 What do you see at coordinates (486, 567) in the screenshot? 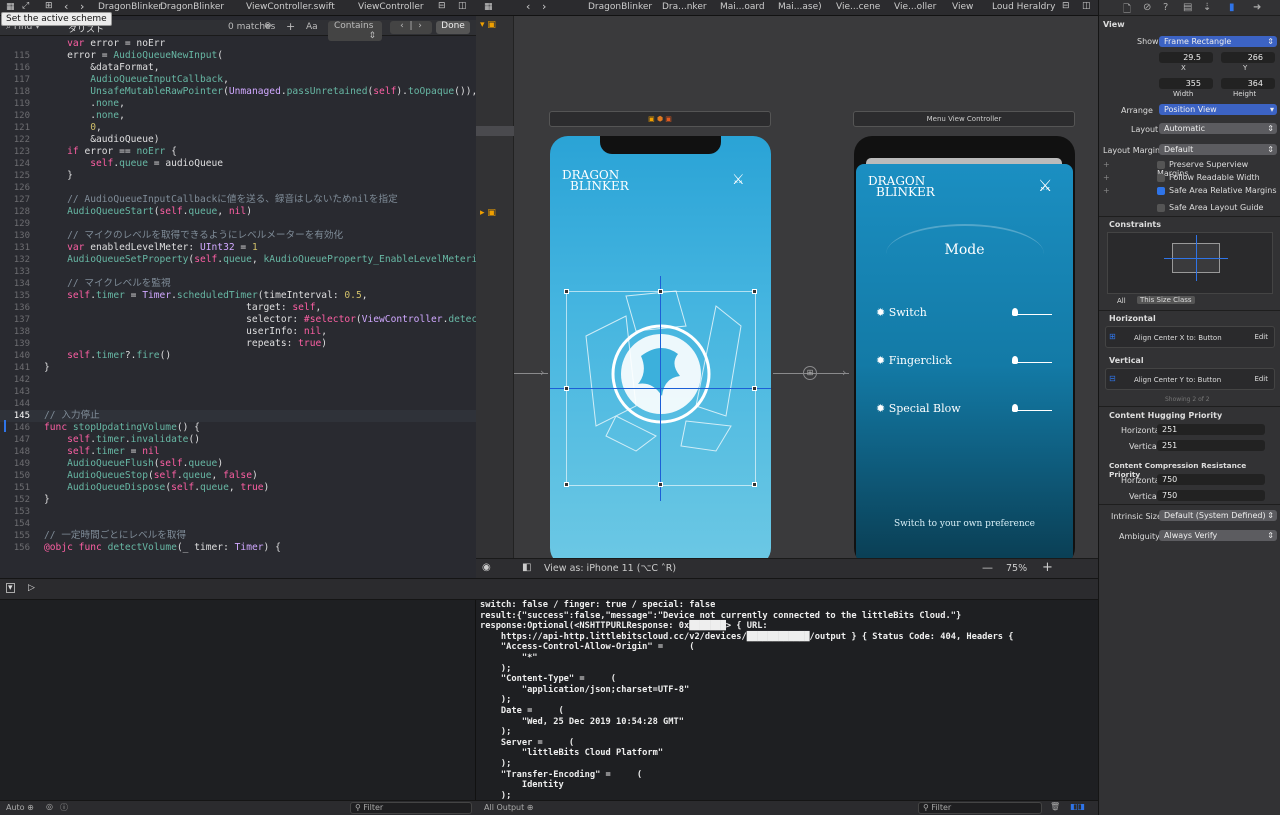
I see `hide-outline-icon: ◉` at bounding box center [486, 567].